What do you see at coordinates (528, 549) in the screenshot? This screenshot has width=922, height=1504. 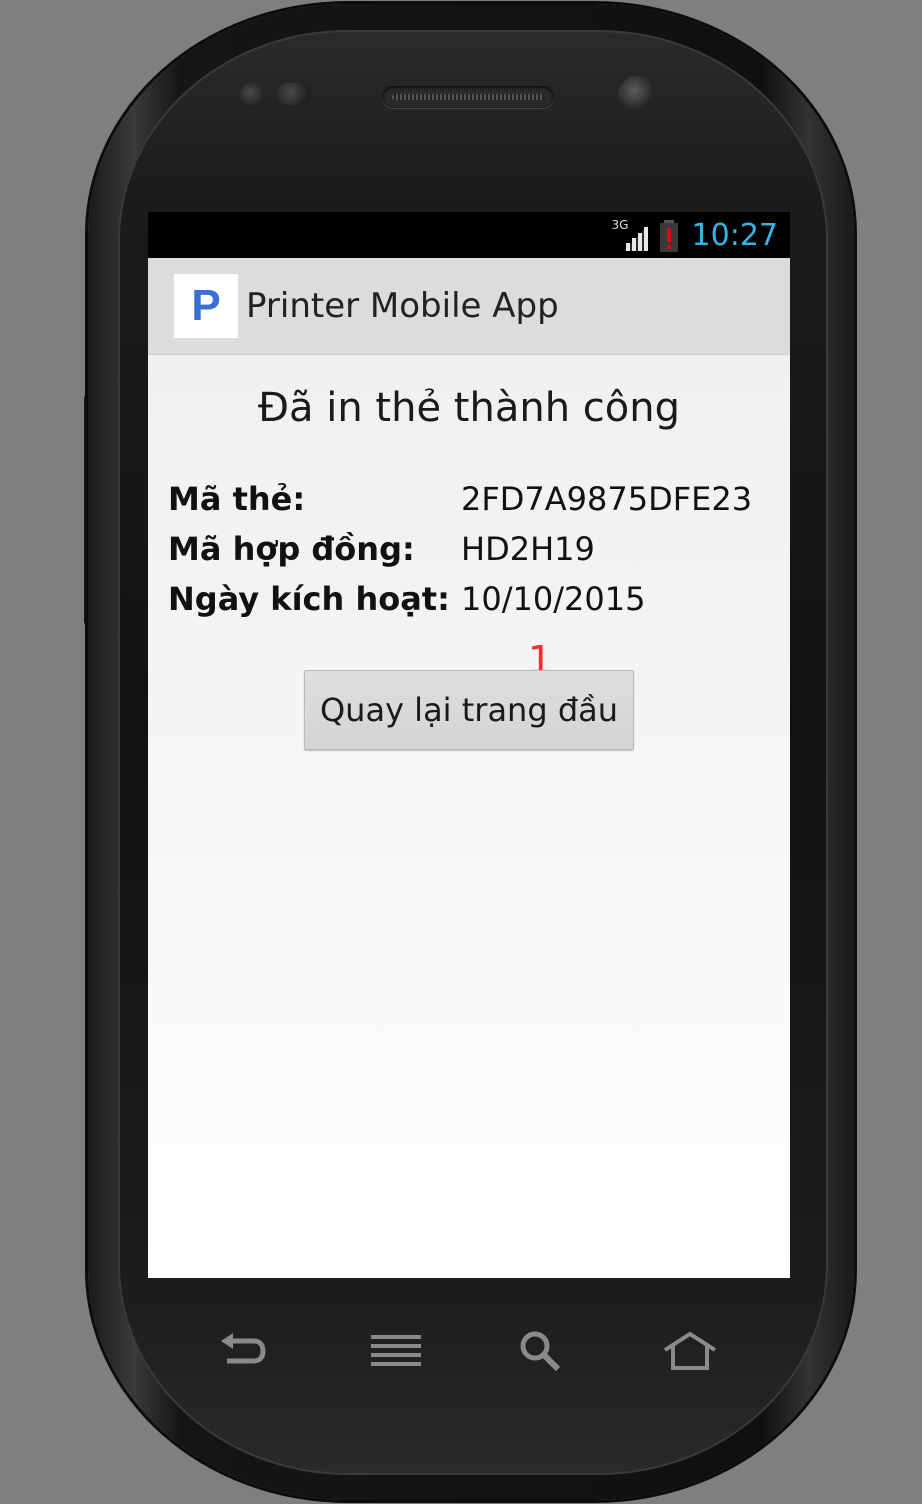 I see `contract-id-value: HD2H19` at bounding box center [528, 549].